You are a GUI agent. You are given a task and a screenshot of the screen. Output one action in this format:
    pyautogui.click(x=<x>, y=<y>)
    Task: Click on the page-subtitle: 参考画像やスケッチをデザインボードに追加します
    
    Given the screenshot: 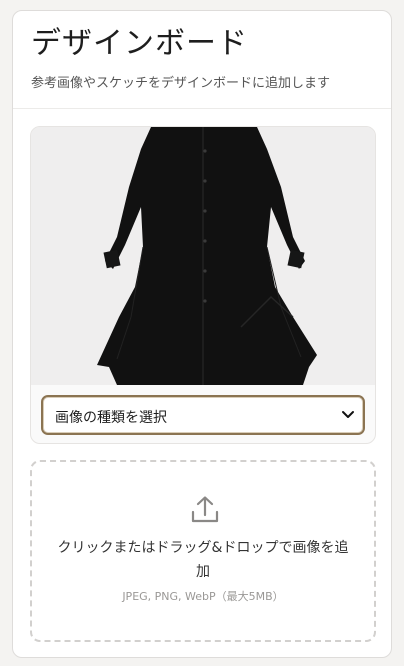 What is the action you would take?
    pyautogui.click(x=181, y=83)
    